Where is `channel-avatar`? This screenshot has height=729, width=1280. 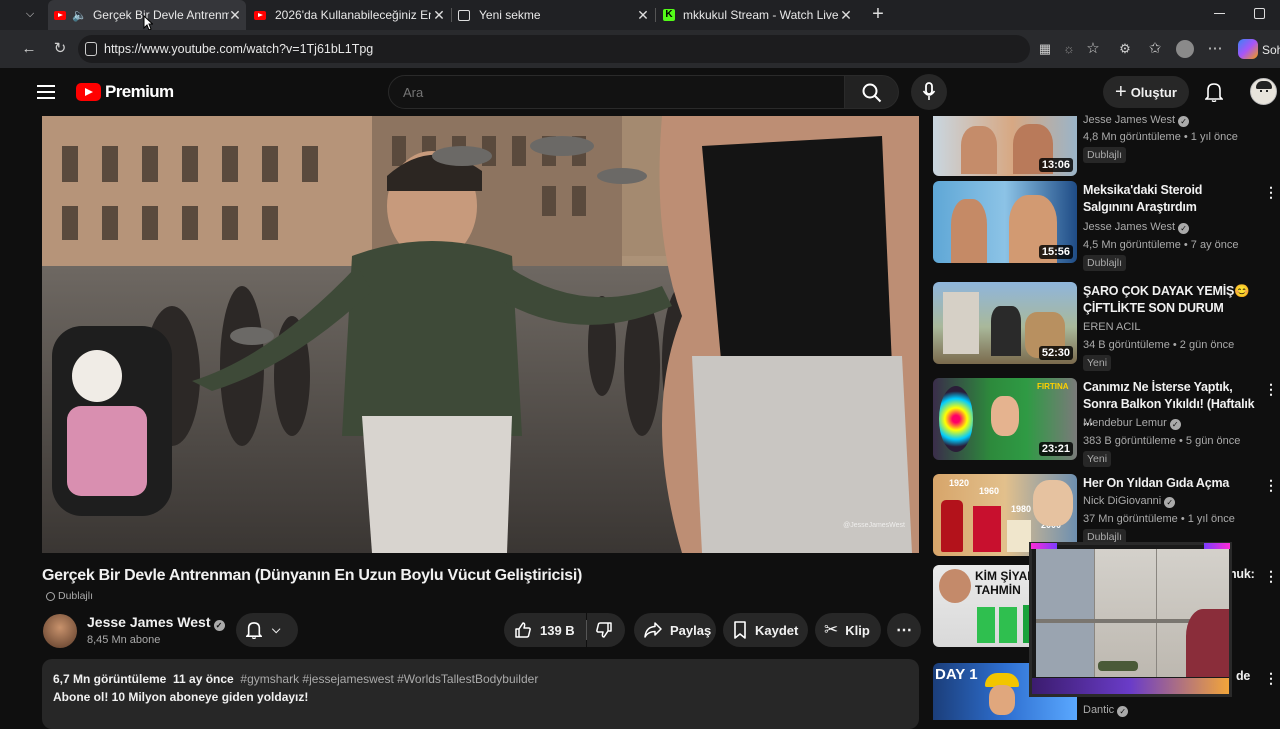 channel-avatar is located at coordinates (60, 631).